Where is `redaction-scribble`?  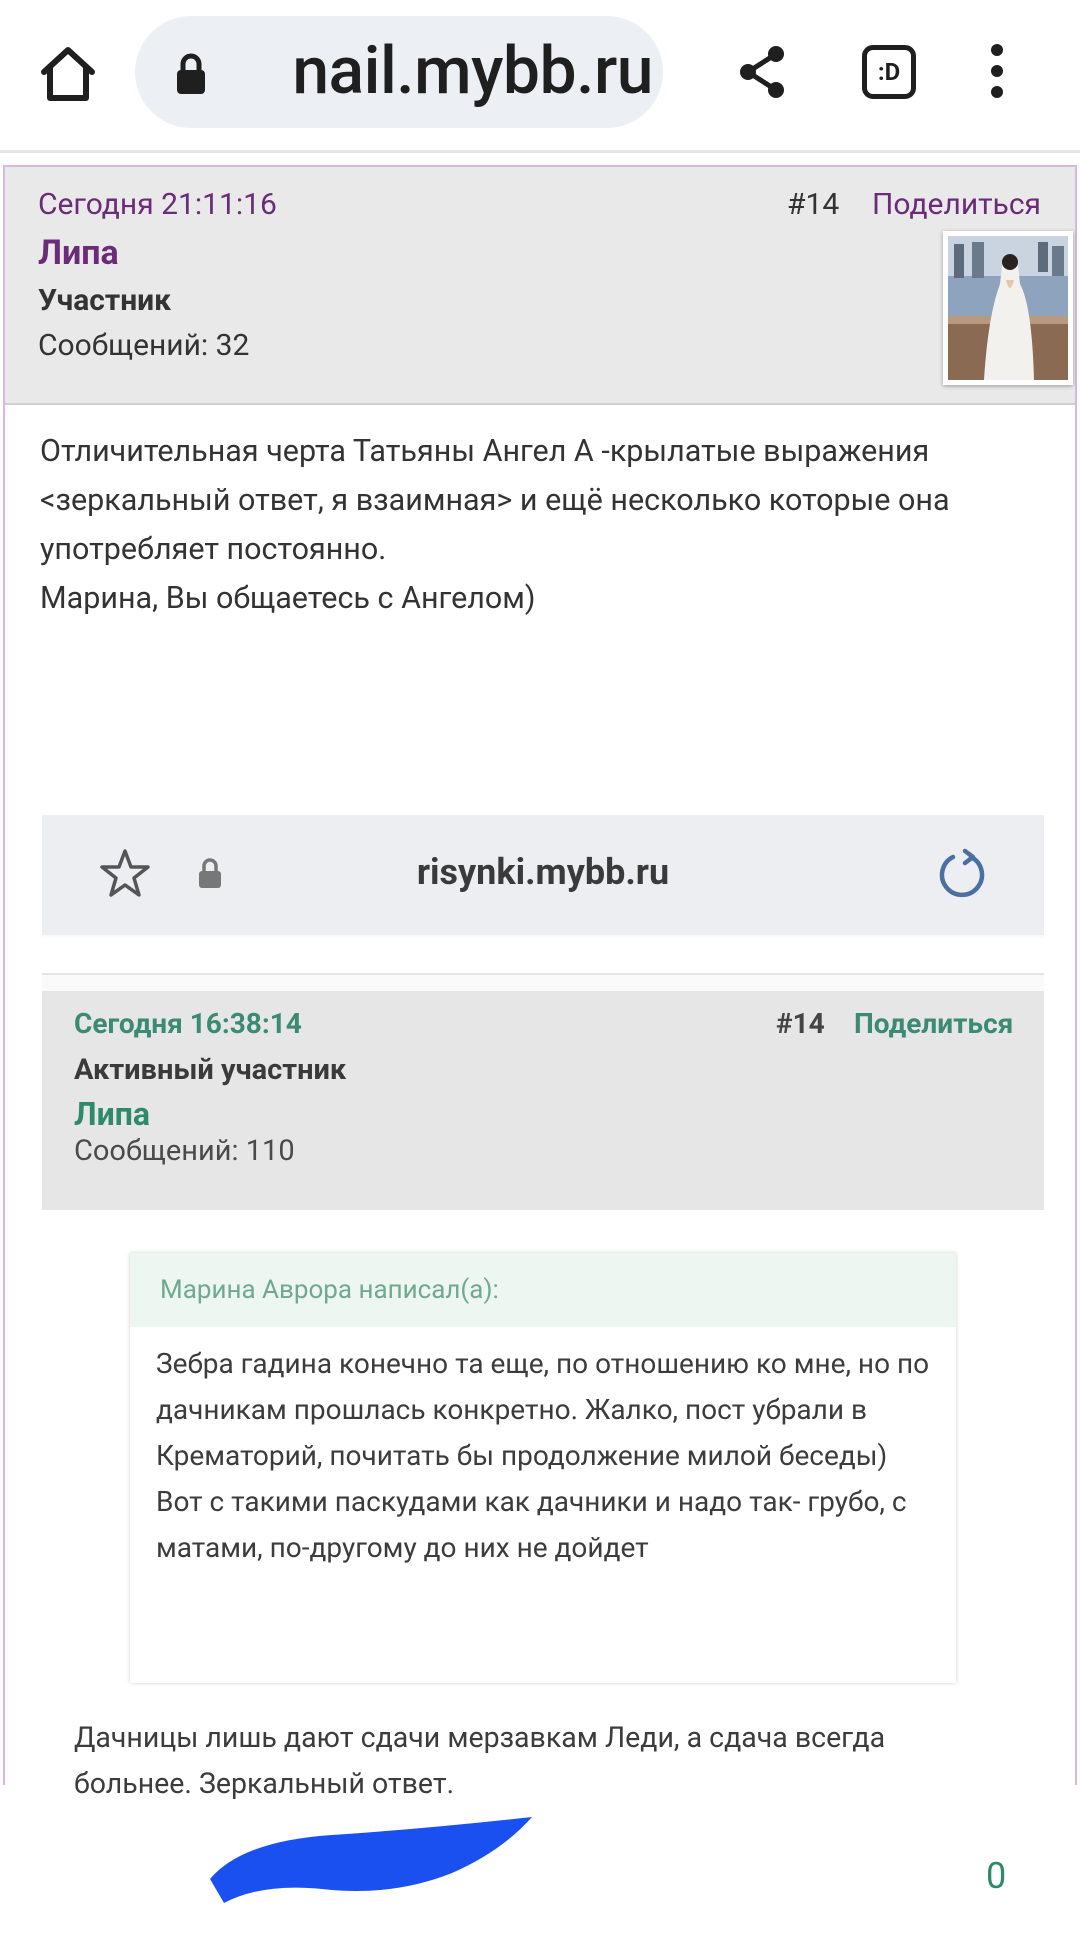
redaction-scribble is located at coordinates (367, 1861).